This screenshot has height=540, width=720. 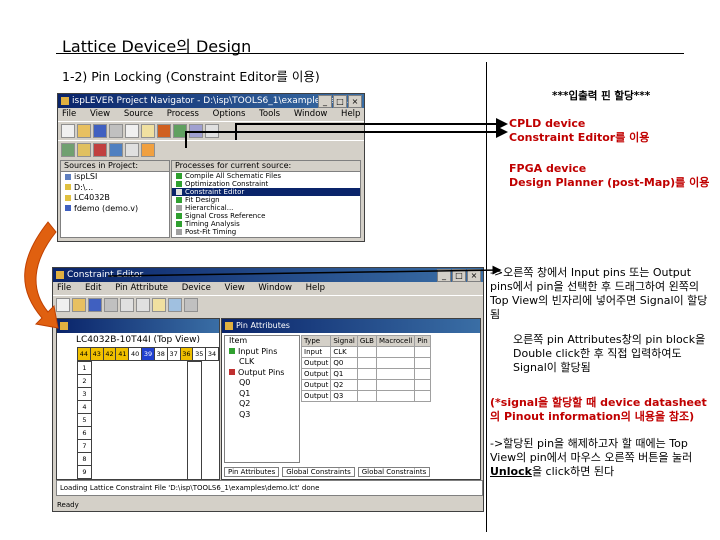 What do you see at coordinates (304, 271) in the screenshot?
I see `drag-pointer-arrow` at bounding box center [304, 271].